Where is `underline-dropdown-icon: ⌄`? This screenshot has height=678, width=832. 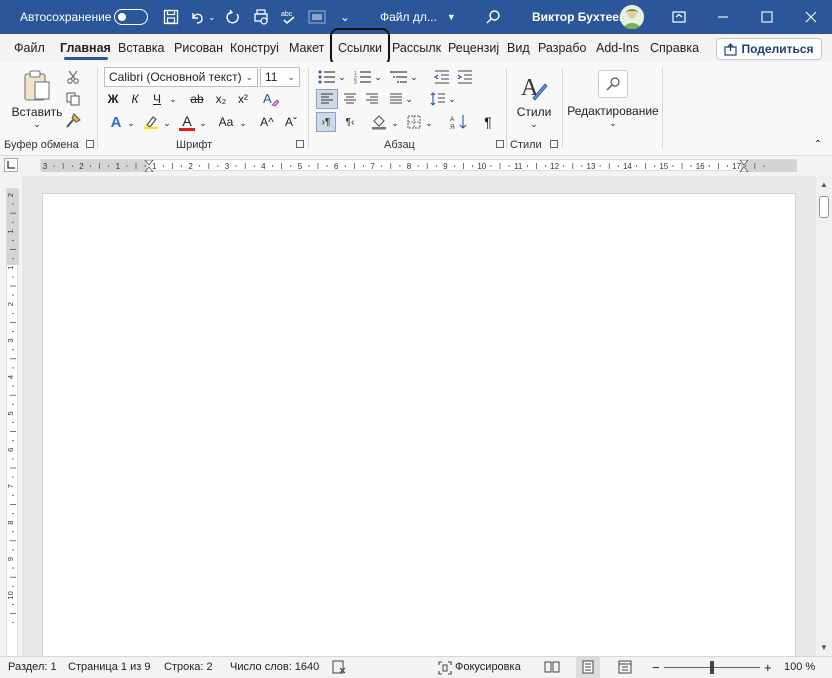 underline-dropdown-icon: ⌄ is located at coordinates (173, 99).